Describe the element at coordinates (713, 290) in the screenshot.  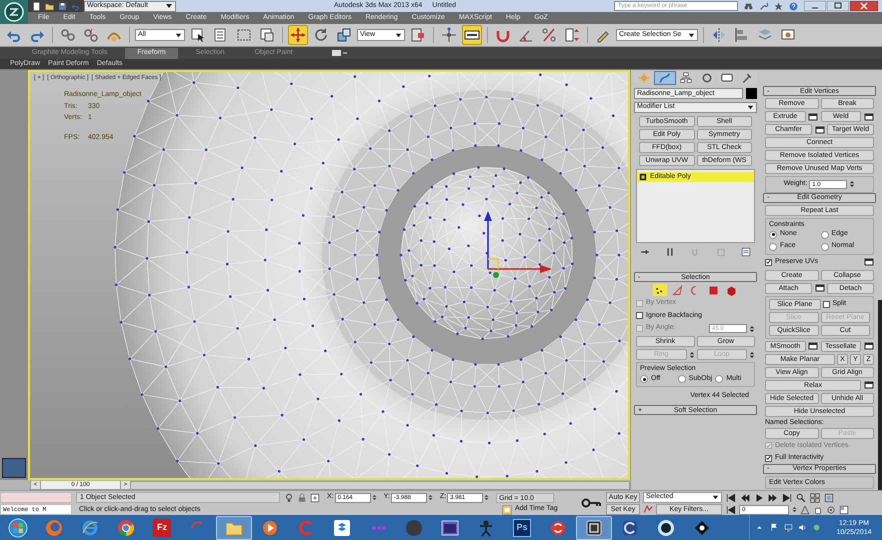
I see `square-icon` at that location.